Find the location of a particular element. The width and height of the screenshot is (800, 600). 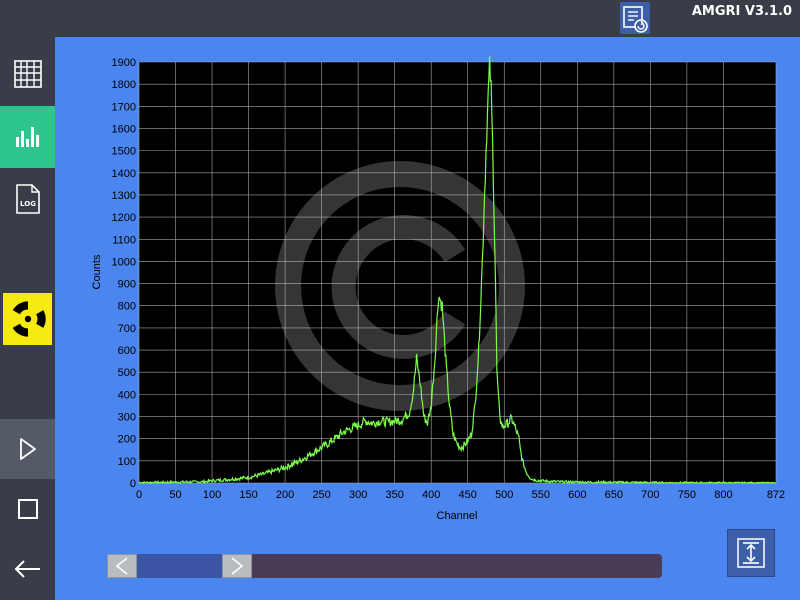

x-tick-label: 750 is located at coordinates (687, 495).